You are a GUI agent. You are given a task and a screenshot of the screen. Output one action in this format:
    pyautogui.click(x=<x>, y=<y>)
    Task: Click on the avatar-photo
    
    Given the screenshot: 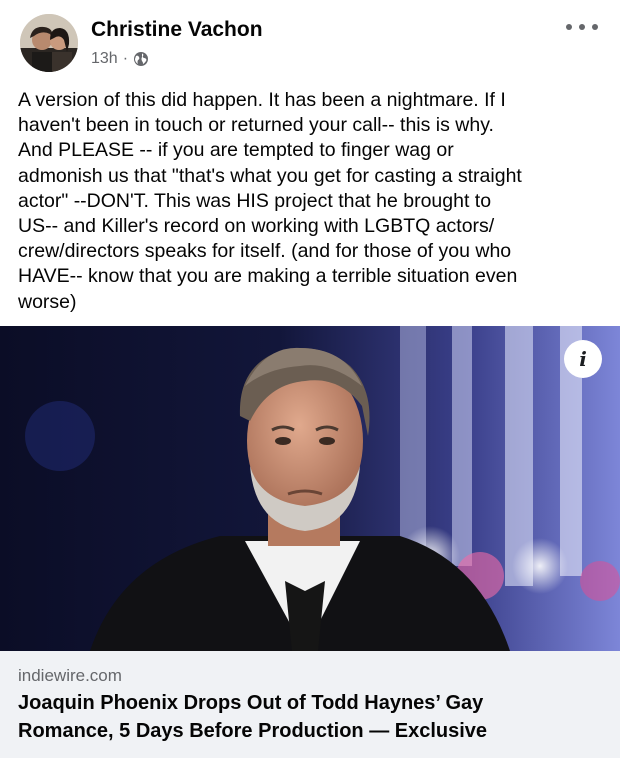 What is the action you would take?
    pyautogui.click(x=49, y=43)
    